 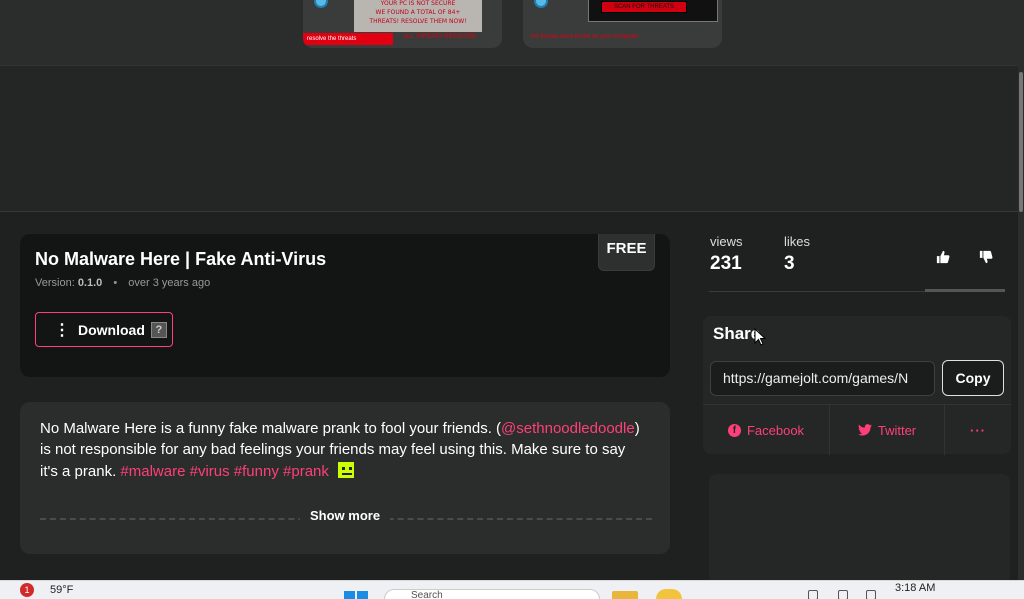 What do you see at coordinates (306, 471) in the screenshot?
I see `hashtag-link: #prank` at bounding box center [306, 471].